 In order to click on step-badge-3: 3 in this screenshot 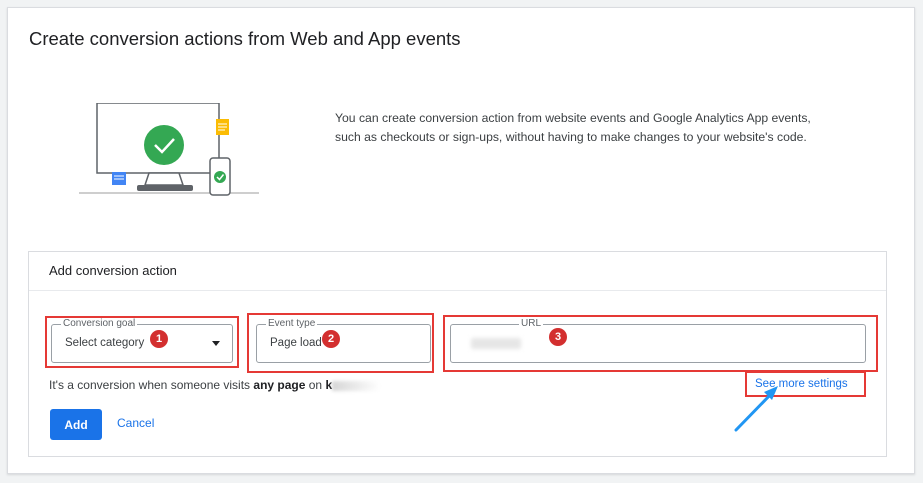, I will do `click(558, 337)`.